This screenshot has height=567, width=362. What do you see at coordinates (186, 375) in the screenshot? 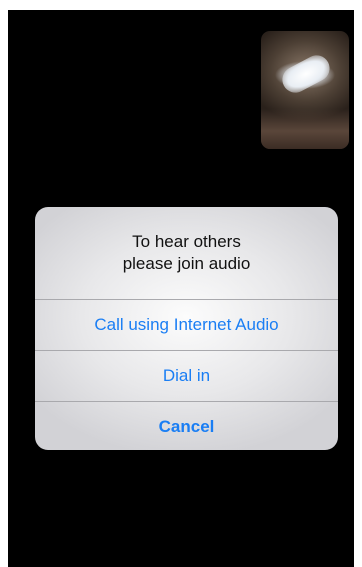
I see `dial-in-button: Dial in` at bounding box center [186, 375].